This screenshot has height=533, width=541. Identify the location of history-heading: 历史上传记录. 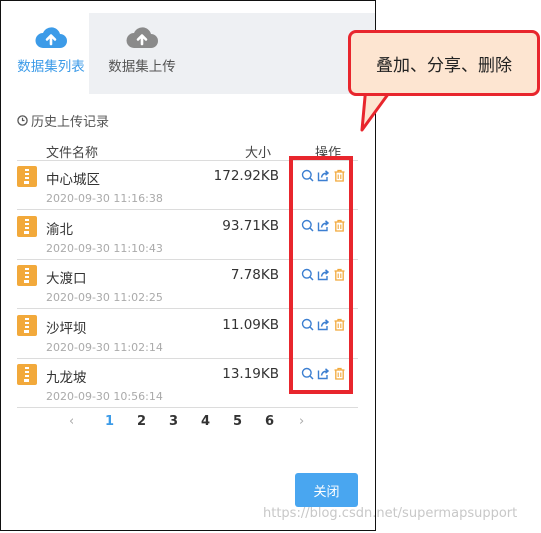
(63, 120).